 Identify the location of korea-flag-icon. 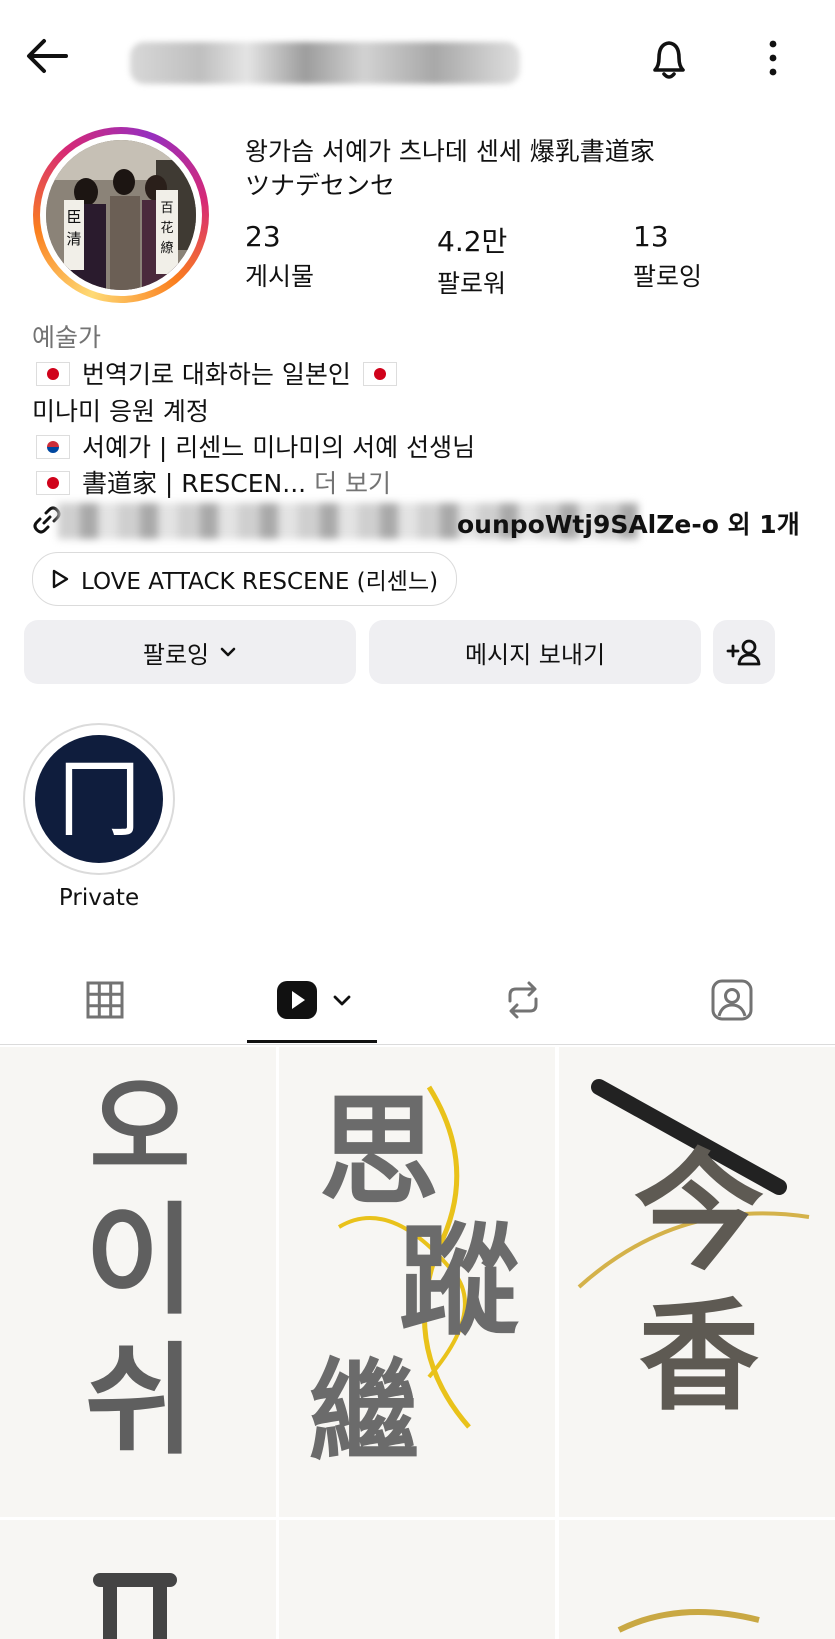
(53, 447).